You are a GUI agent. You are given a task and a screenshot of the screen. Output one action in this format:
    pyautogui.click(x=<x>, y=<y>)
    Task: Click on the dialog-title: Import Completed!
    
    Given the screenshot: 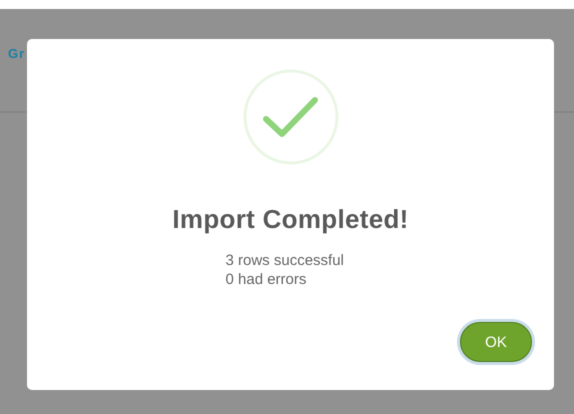 What is the action you would take?
    pyautogui.click(x=290, y=219)
    